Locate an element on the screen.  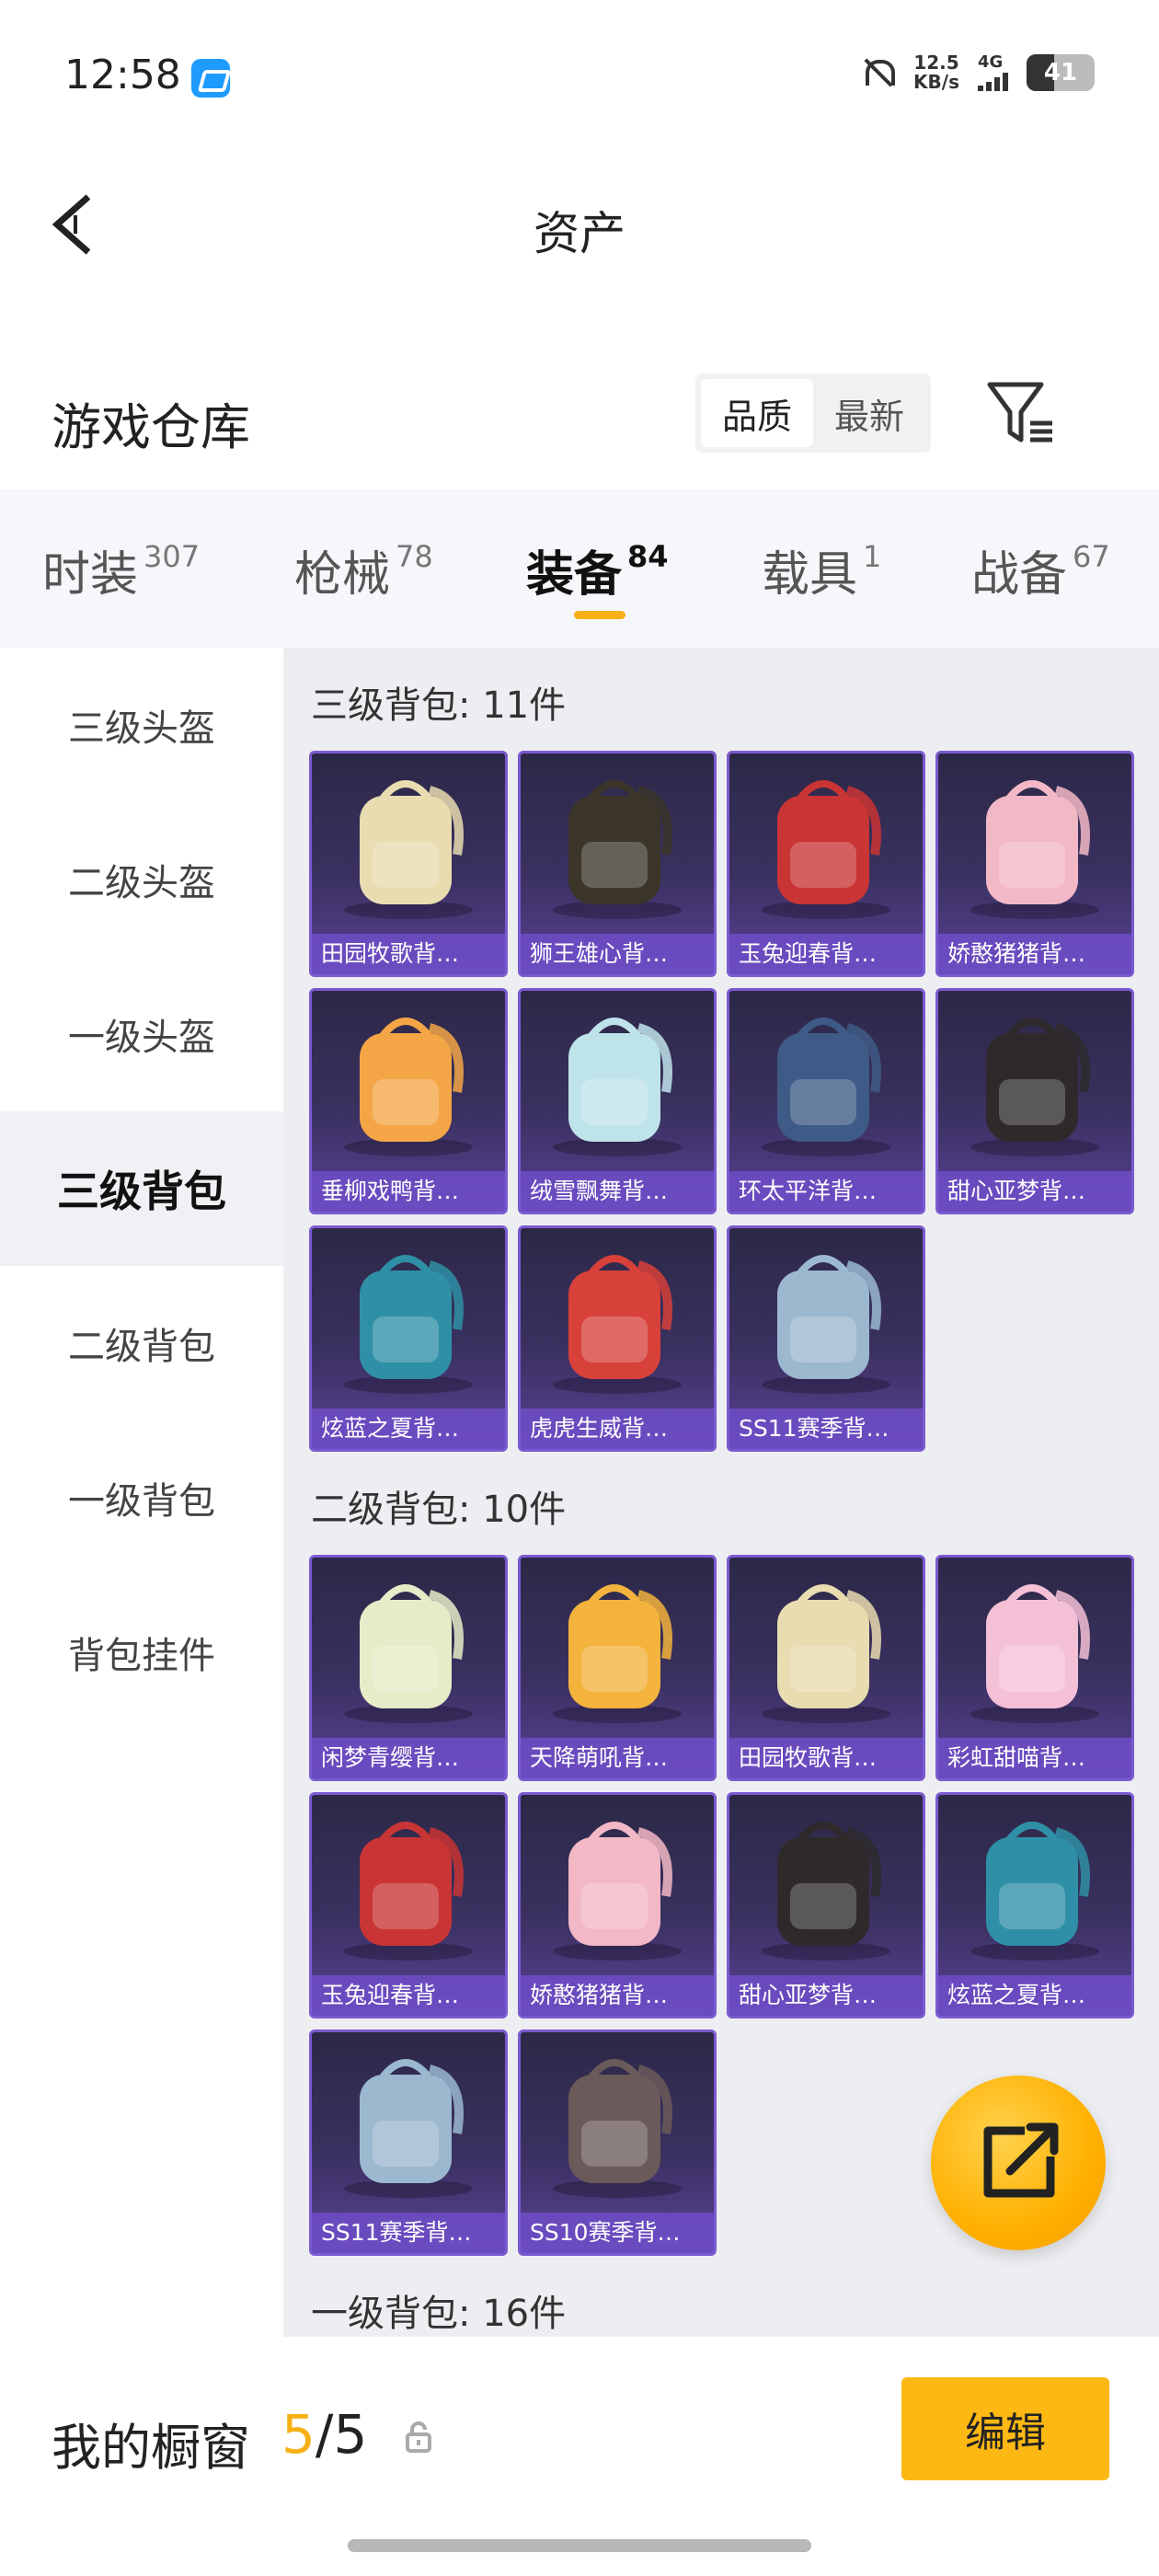
sidebar-item-backpack-3: 三级背包 is located at coordinates (141, 1188).